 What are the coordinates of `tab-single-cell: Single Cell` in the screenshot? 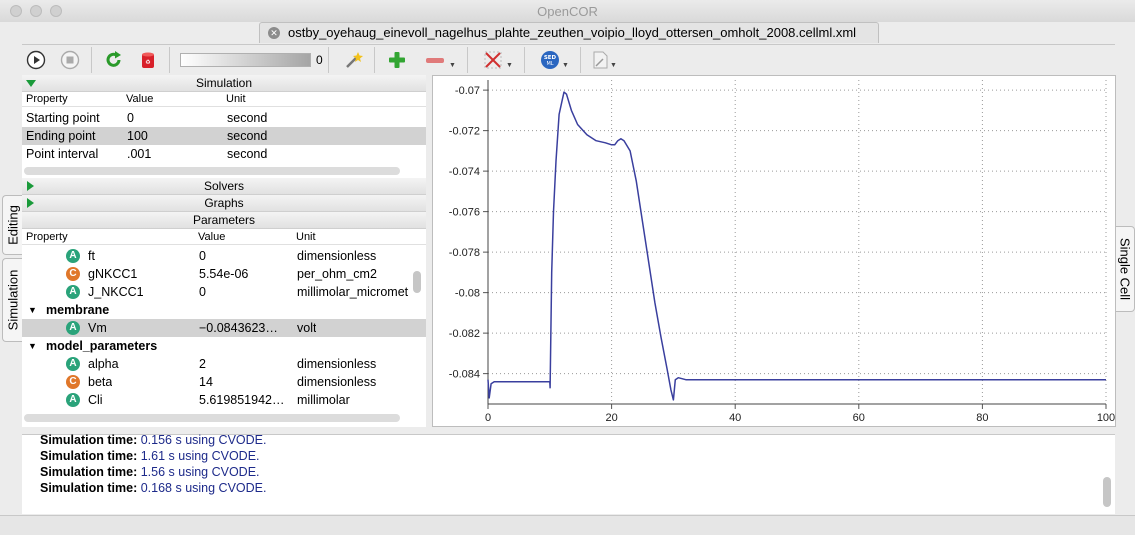 It's located at (1125, 269).